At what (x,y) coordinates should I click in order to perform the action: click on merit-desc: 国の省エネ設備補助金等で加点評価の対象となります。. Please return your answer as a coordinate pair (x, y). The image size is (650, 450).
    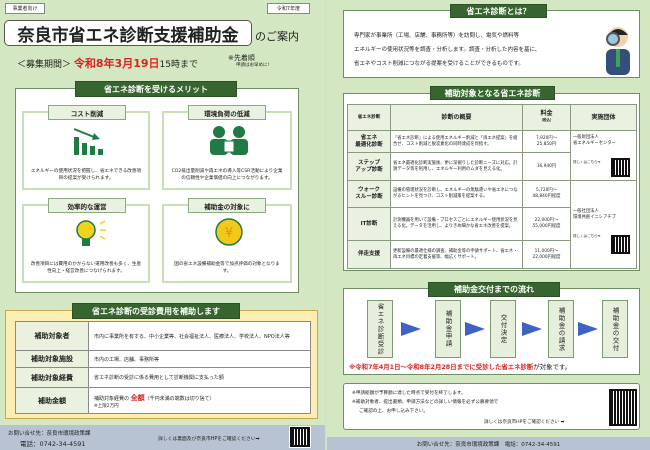
    Looking at the image, I should click on (227, 268).